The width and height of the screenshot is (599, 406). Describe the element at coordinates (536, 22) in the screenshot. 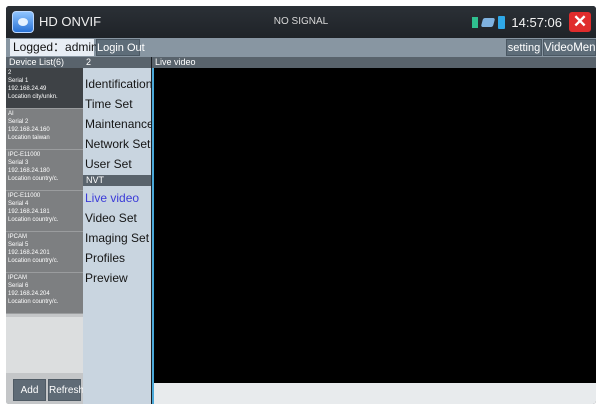

I see `clock: 14:57:06` at that location.